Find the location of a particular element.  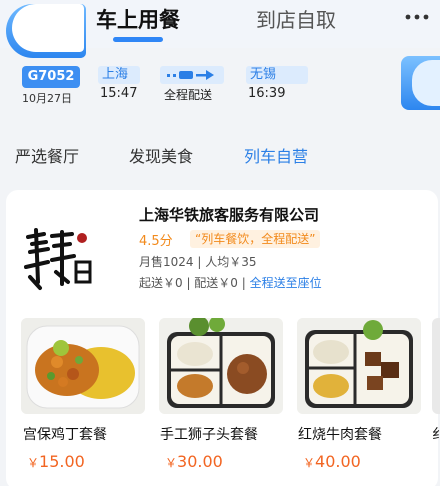

shop-logo is located at coordinates (58, 259).